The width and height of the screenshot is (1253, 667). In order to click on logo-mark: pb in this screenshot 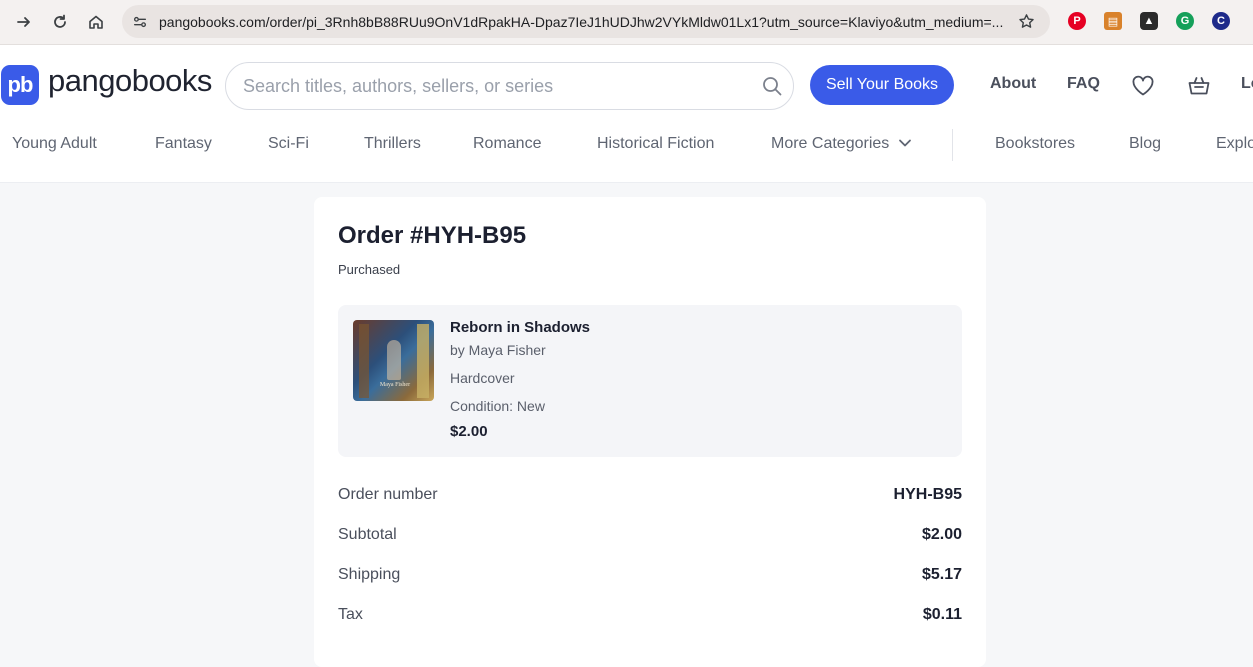, I will do `click(20, 85)`.